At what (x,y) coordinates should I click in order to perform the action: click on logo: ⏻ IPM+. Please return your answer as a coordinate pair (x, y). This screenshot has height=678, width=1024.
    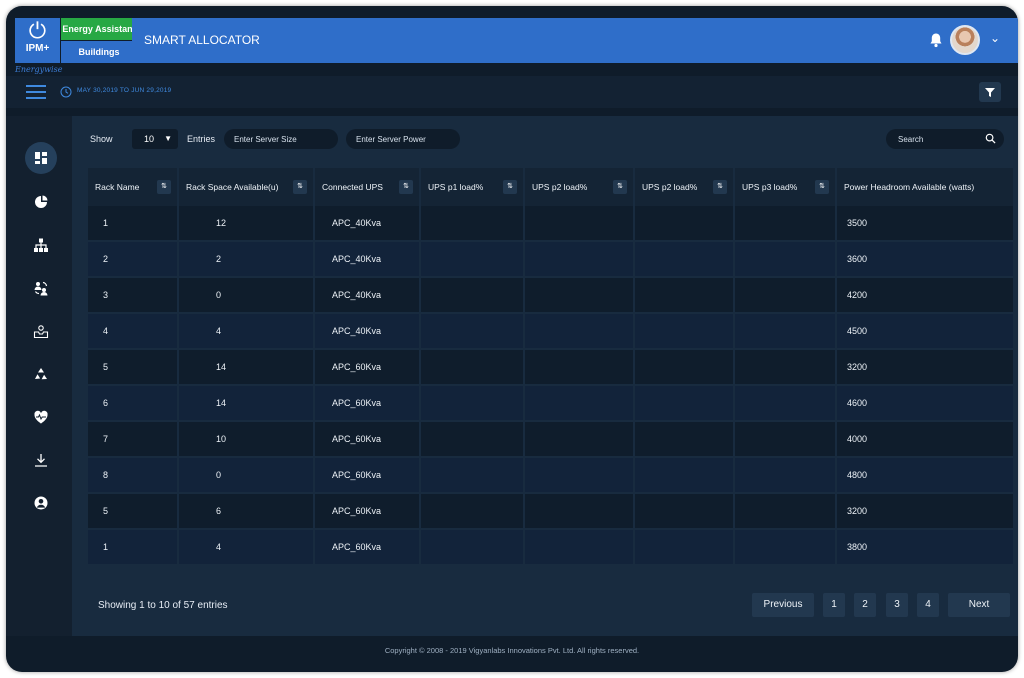
    Looking at the image, I should click on (37, 40).